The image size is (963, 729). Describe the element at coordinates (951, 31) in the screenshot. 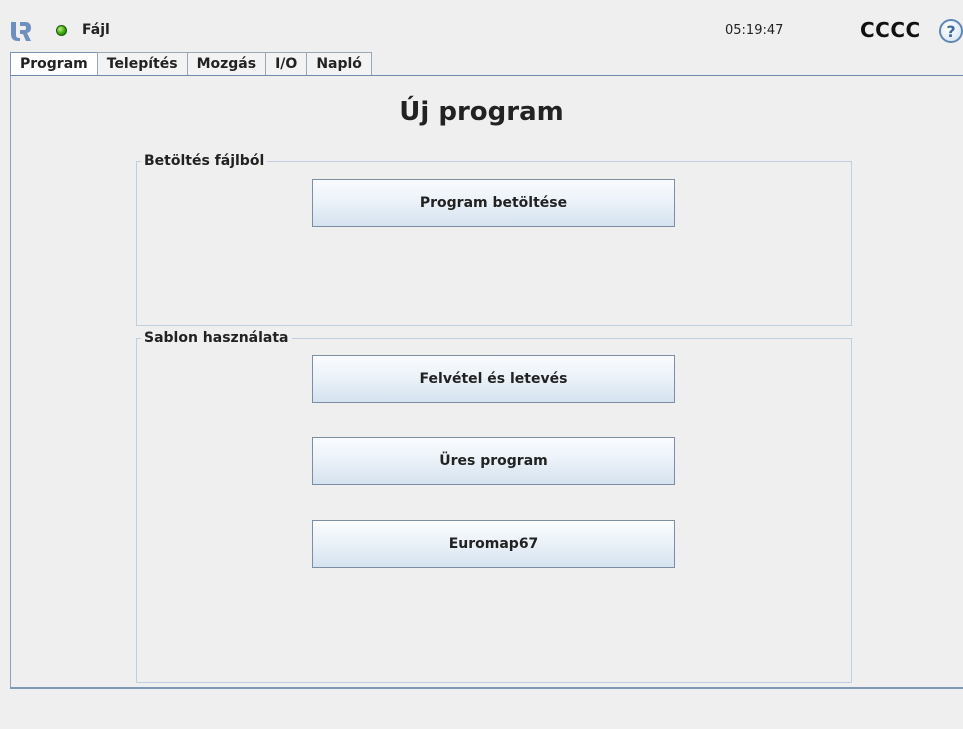

I see `help-question-icon: ?` at that location.